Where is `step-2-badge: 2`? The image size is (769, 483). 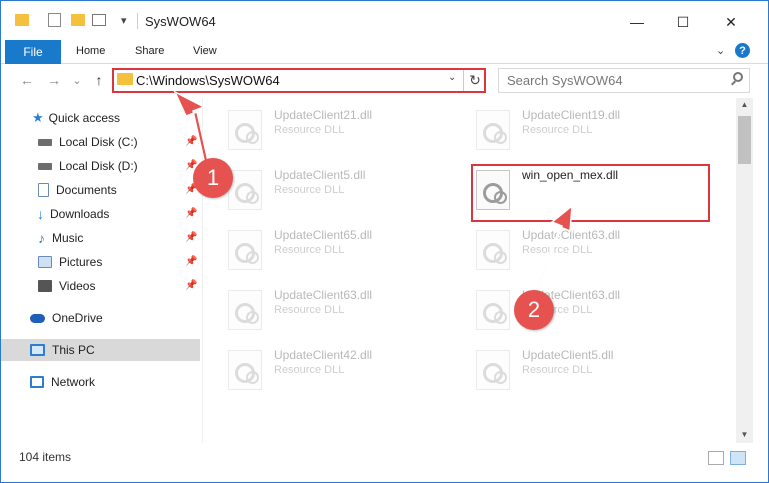
step-2-badge: 2 is located at coordinates (534, 310).